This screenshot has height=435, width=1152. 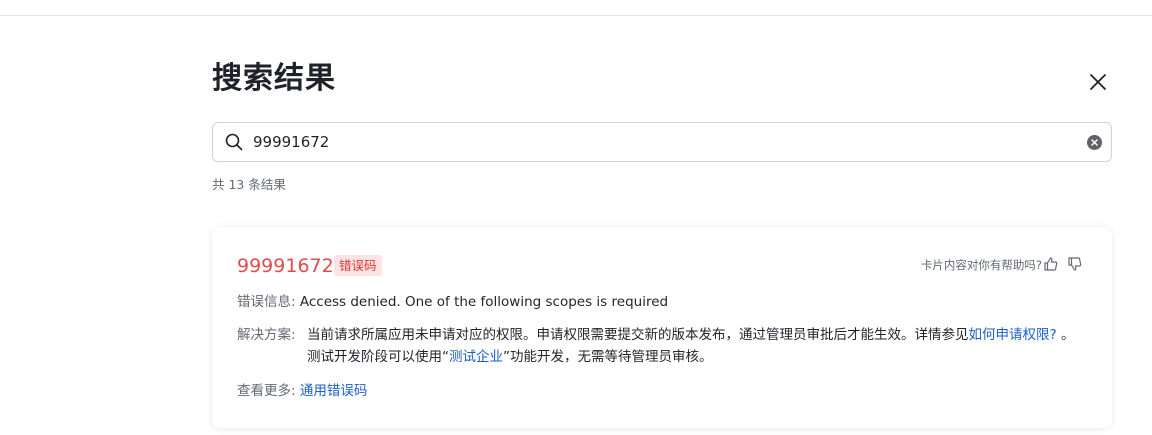 What do you see at coordinates (358, 265) in the screenshot?
I see `error-code-badge: 错误码` at bounding box center [358, 265].